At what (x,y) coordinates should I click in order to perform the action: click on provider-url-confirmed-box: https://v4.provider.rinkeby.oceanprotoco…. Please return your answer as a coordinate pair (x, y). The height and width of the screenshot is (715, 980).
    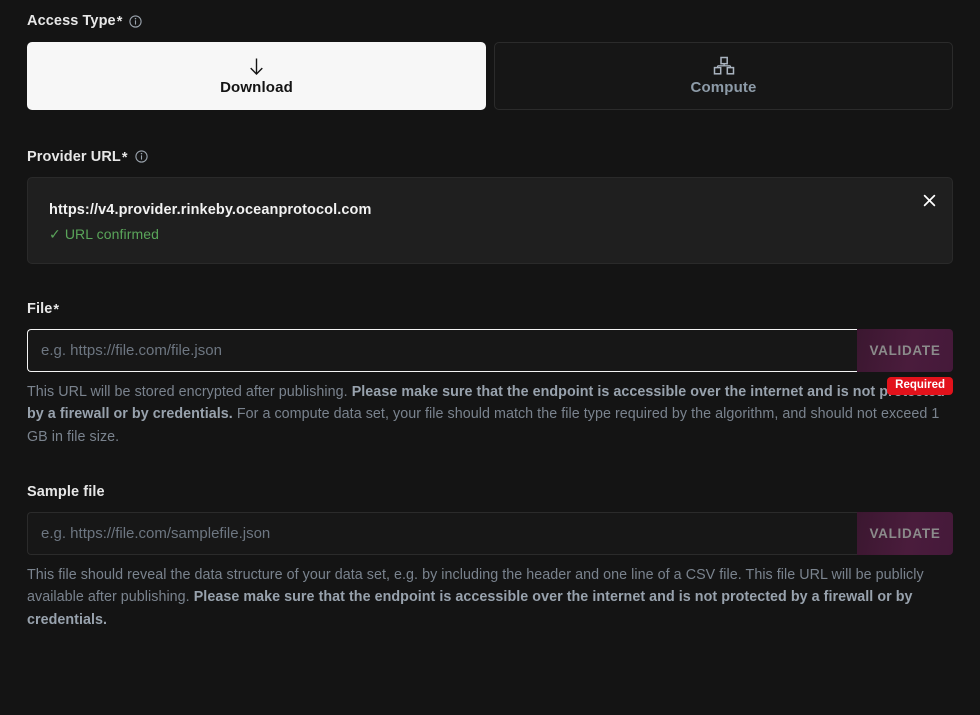
    Looking at the image, I should click on (490, 220).